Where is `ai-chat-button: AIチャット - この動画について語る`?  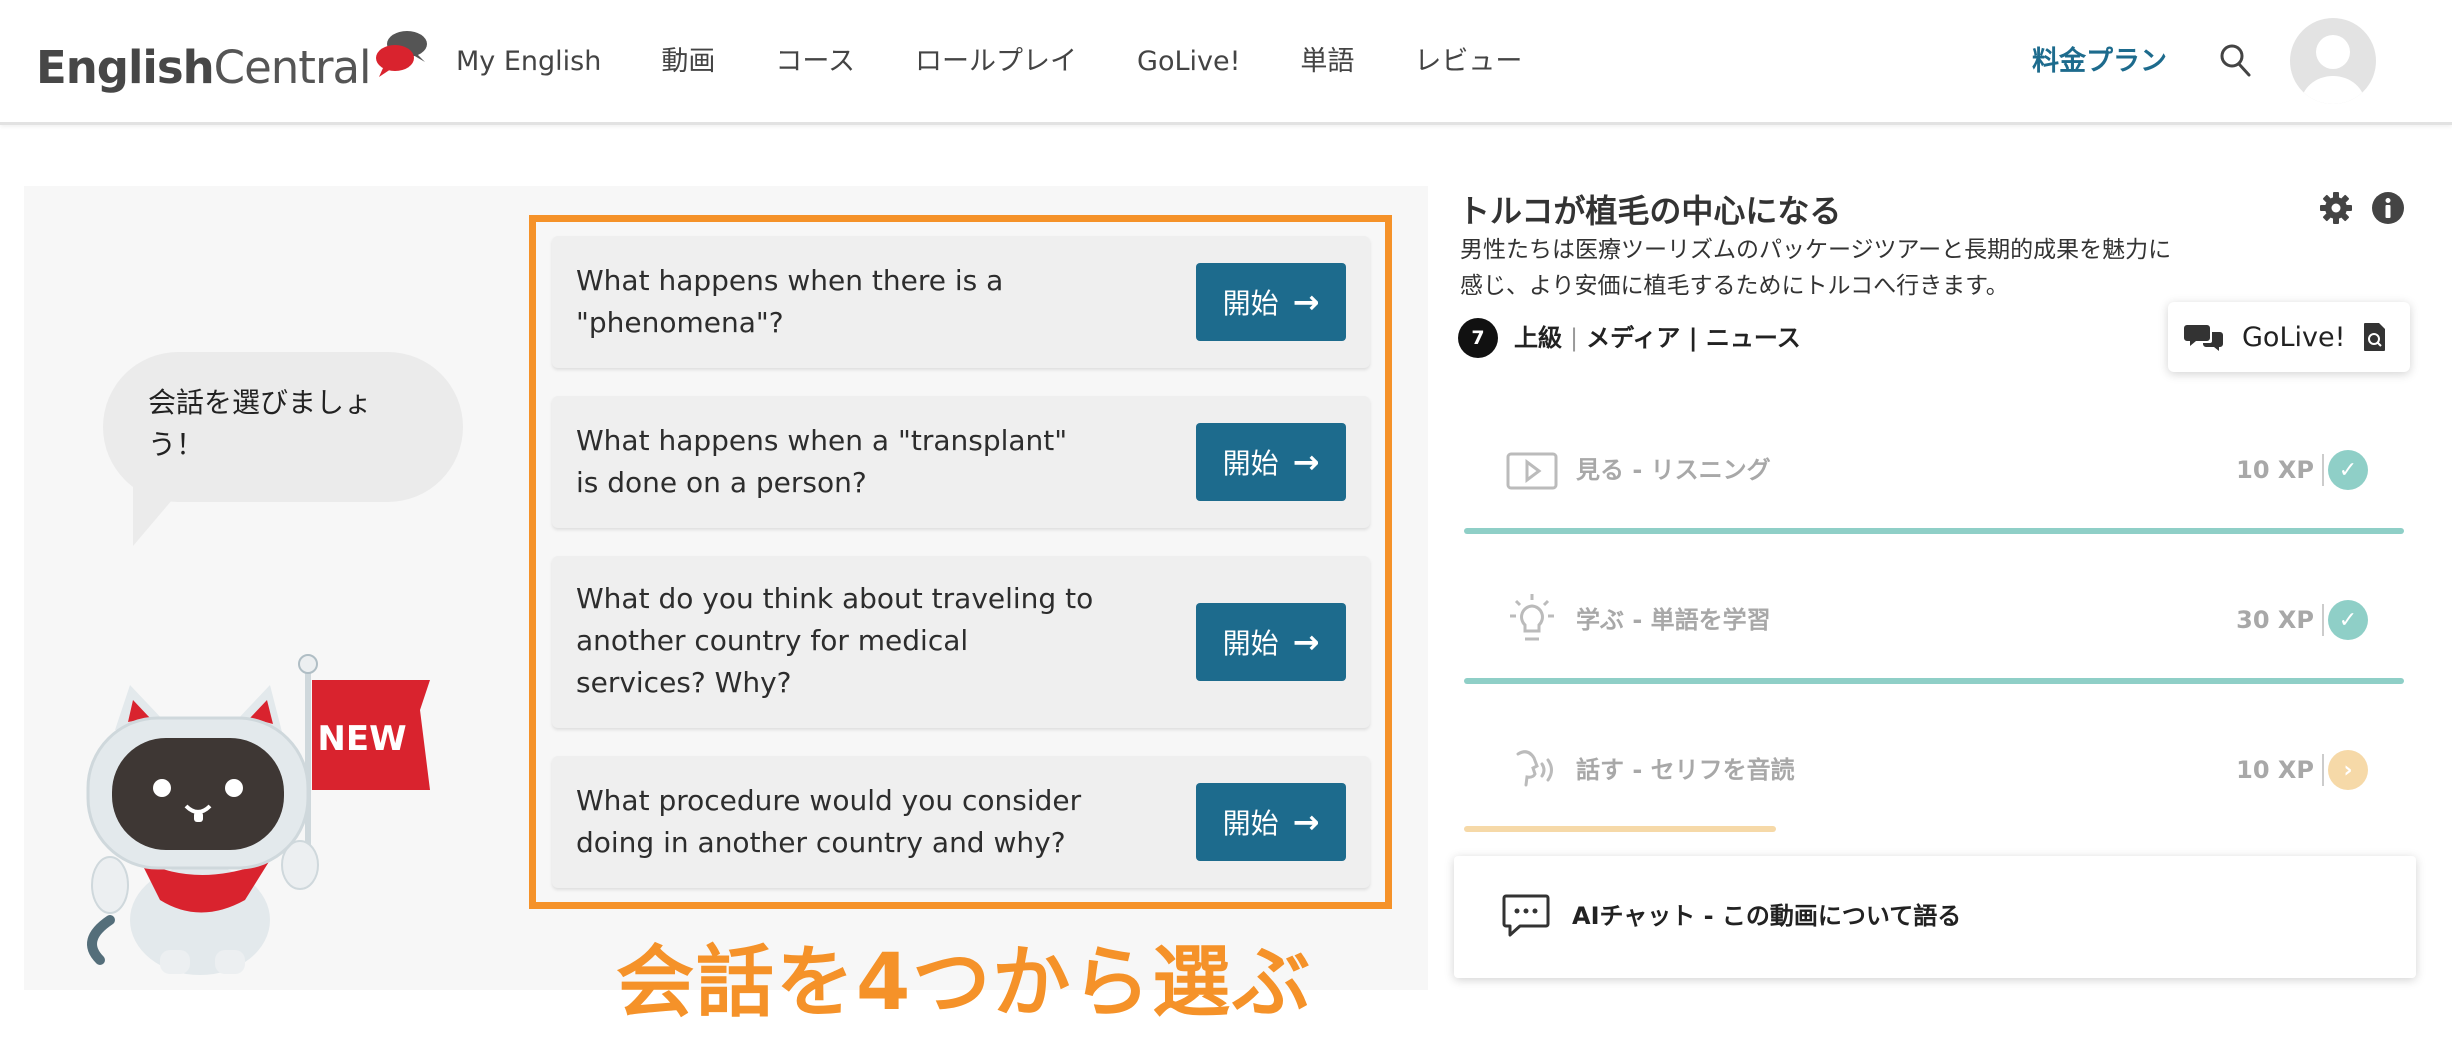 ai-chat-button: AIチャット - この動画について語る is located at coordinates (1935, 917).